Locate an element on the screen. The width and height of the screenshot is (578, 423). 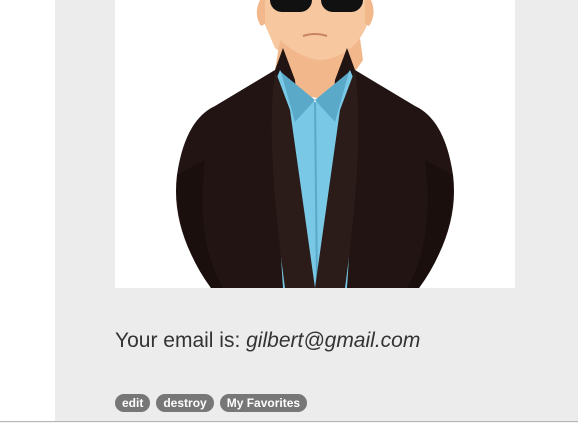
email-prefix: Your email is: is located at coordinates (181, 340).